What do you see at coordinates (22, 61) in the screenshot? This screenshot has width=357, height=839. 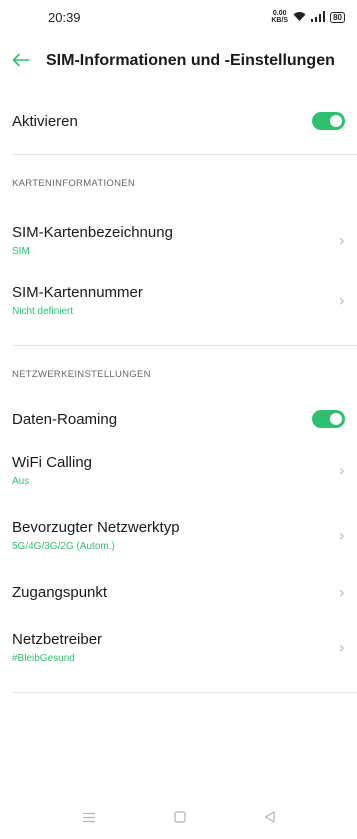 I see `back-arrow-icon` at bounding box center [22, 61].